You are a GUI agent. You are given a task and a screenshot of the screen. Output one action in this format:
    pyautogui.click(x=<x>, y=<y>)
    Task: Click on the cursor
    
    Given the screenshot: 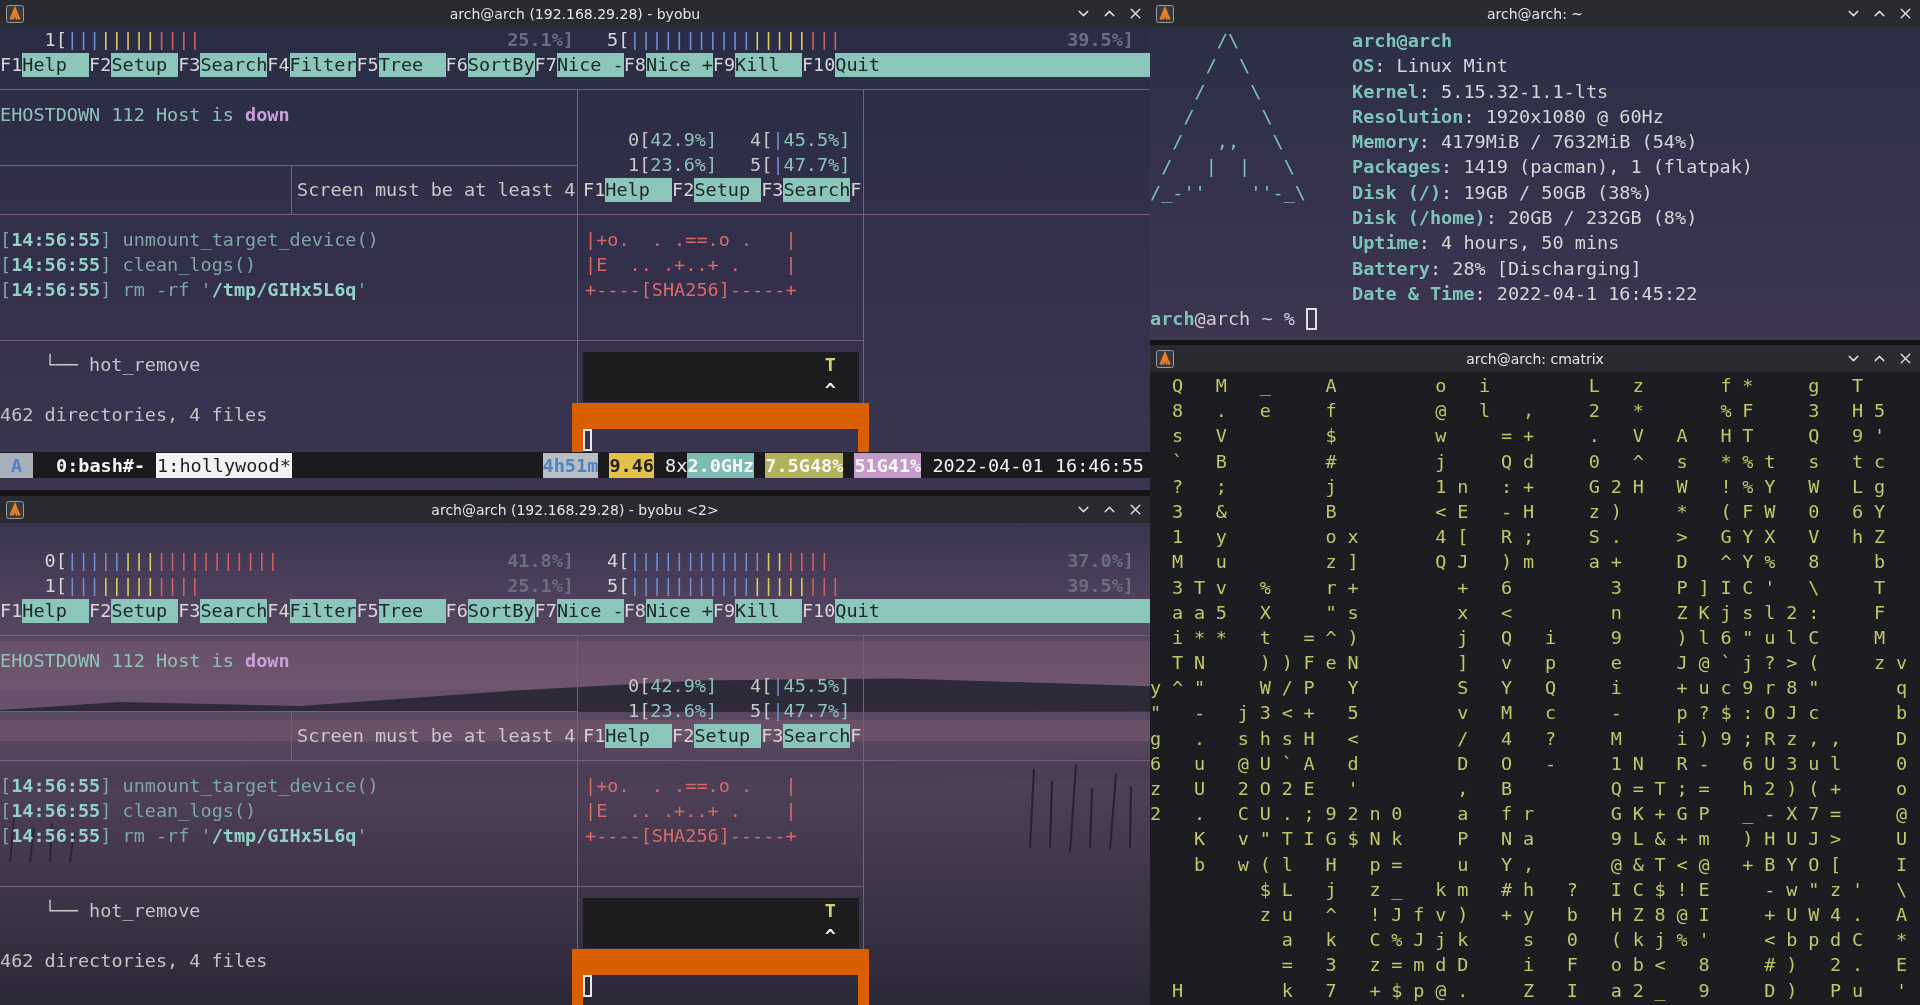 What is the action you would take?
    pyautogui.click(x=1311, y=318)
    